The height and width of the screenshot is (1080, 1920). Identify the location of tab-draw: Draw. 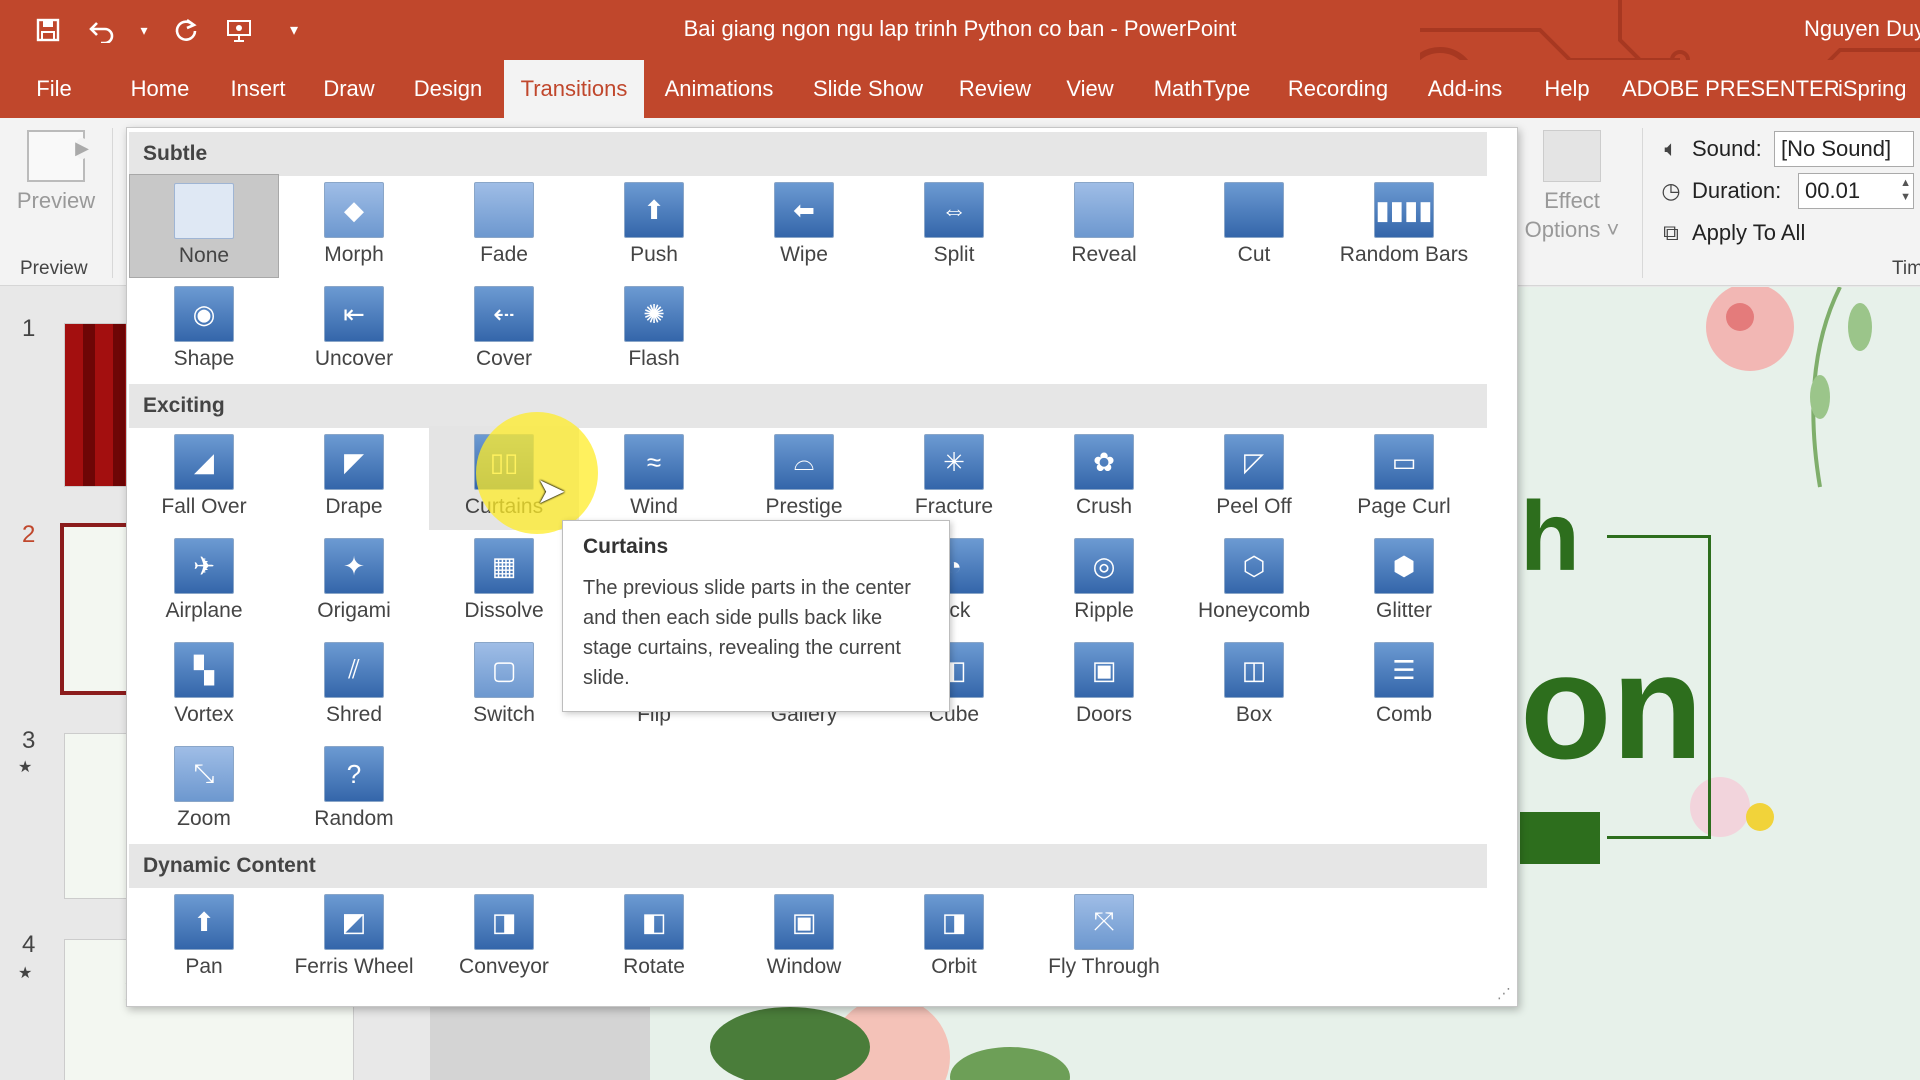
(349, 89).